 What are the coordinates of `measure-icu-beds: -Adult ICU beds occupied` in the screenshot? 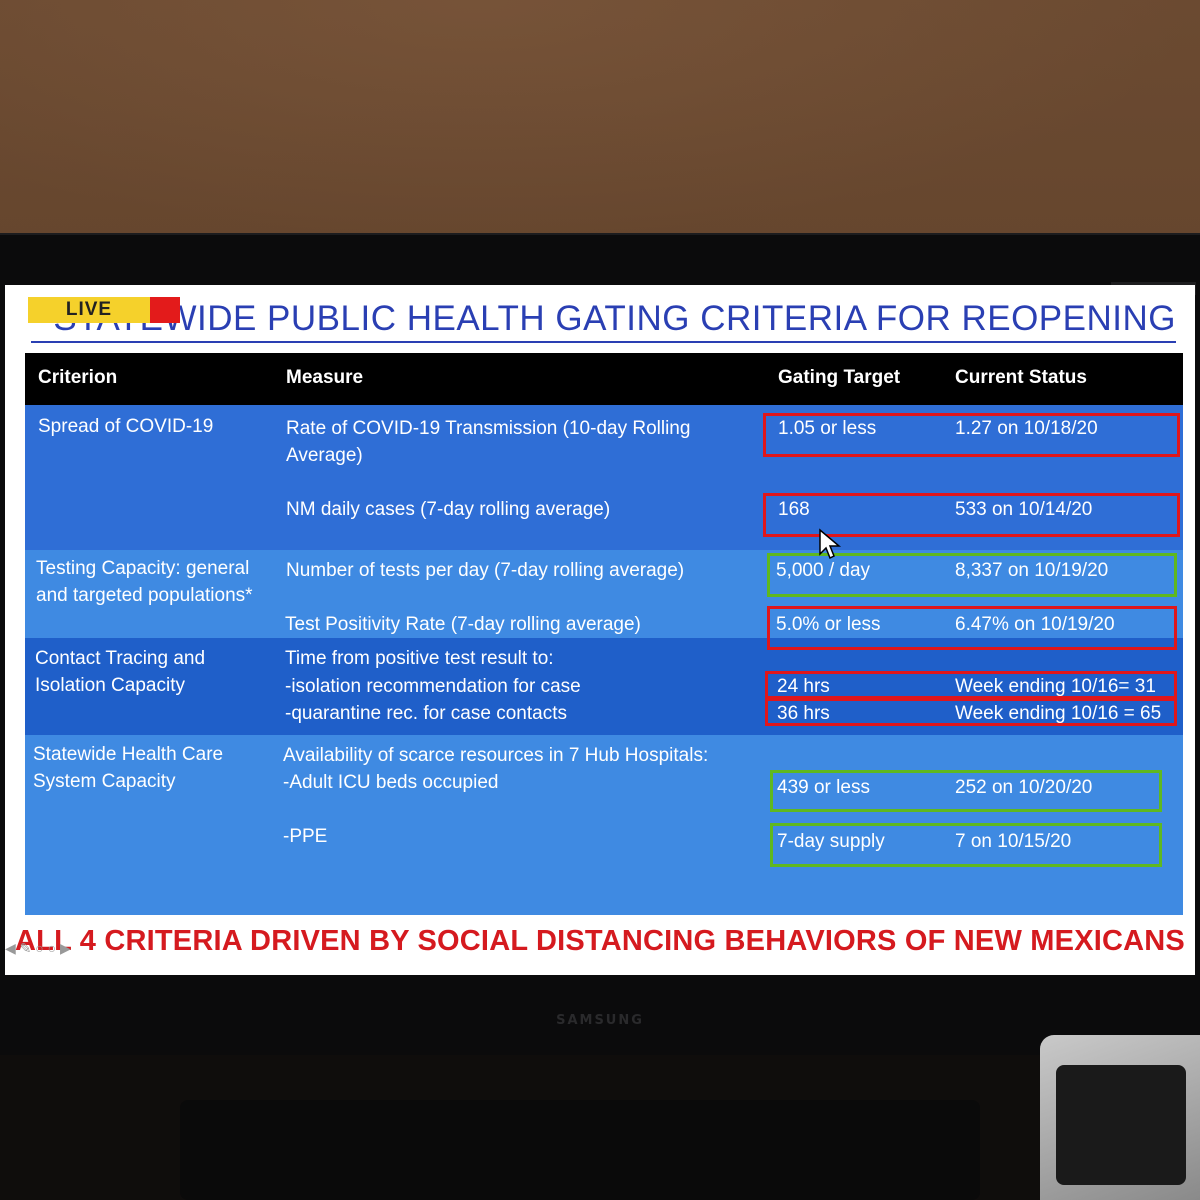 It's located at (391, 782).